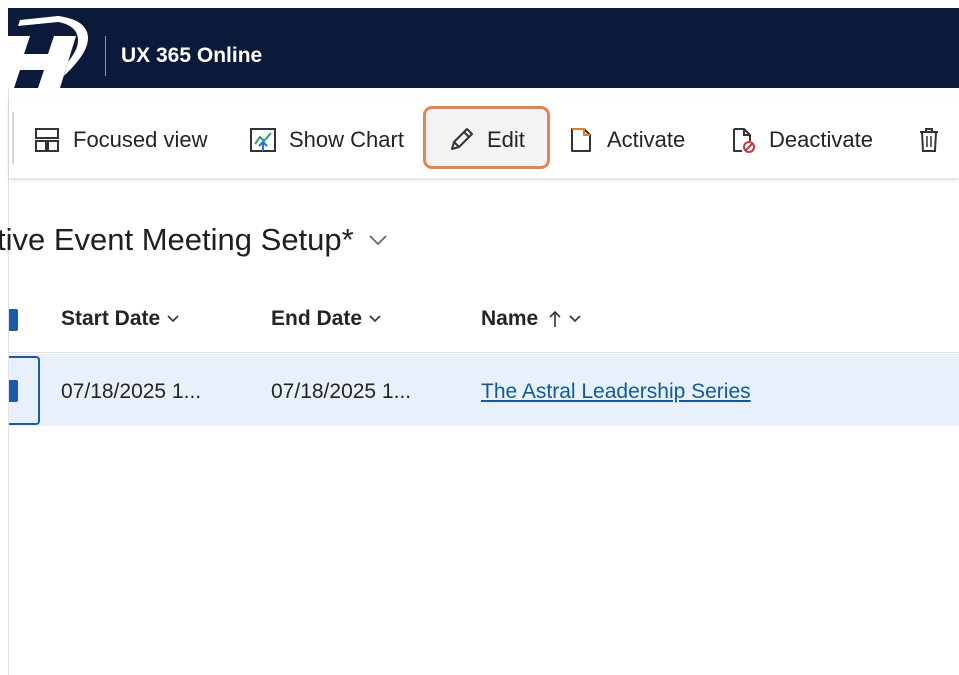 Image resolution: width=959 pixels, height=675 pixels. I want to click on app-header: UX 365 Online, so click(483, 48).